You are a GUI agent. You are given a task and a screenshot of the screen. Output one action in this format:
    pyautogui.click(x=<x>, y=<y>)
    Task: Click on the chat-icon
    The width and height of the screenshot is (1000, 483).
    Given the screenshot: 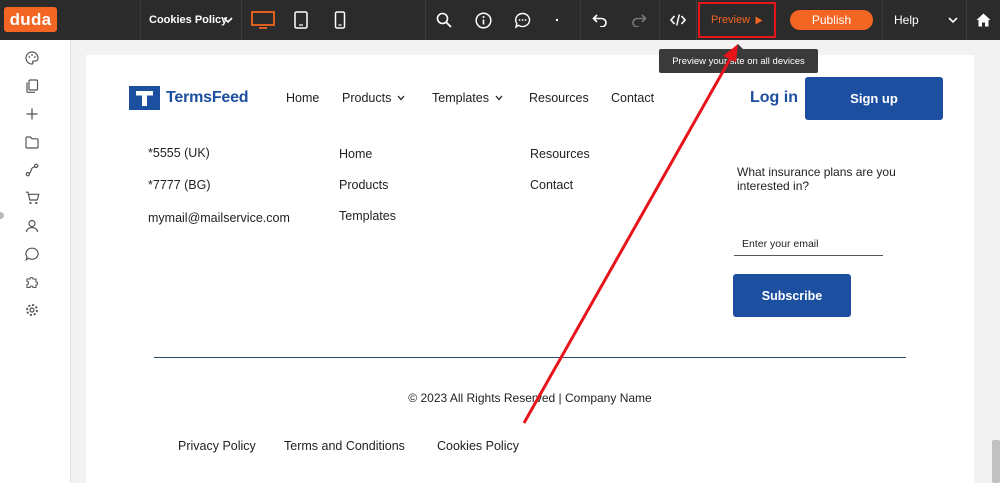 What is the action you would take?
    pyautogui.click(x=32, y=254)
    